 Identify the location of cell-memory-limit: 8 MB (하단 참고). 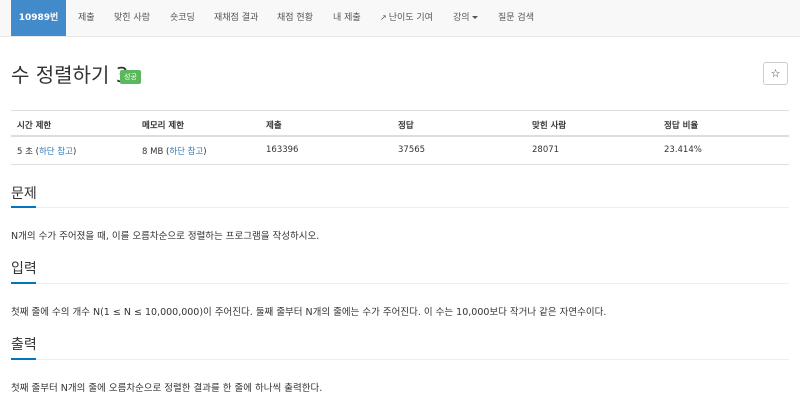
(174, 151).